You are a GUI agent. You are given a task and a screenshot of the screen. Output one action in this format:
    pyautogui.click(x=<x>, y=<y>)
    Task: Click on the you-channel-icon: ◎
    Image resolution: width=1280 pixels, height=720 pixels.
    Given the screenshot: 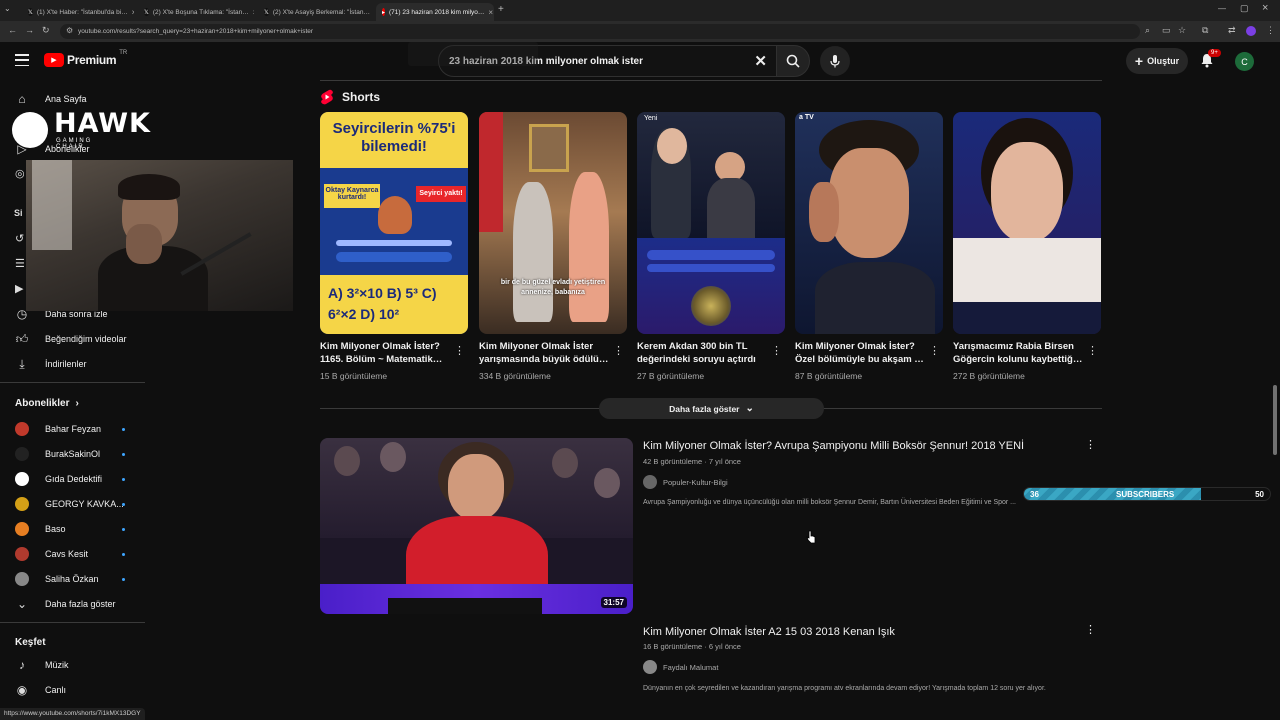 What is the action you would take?
    pyautogui.click(x=20, y=173)
    